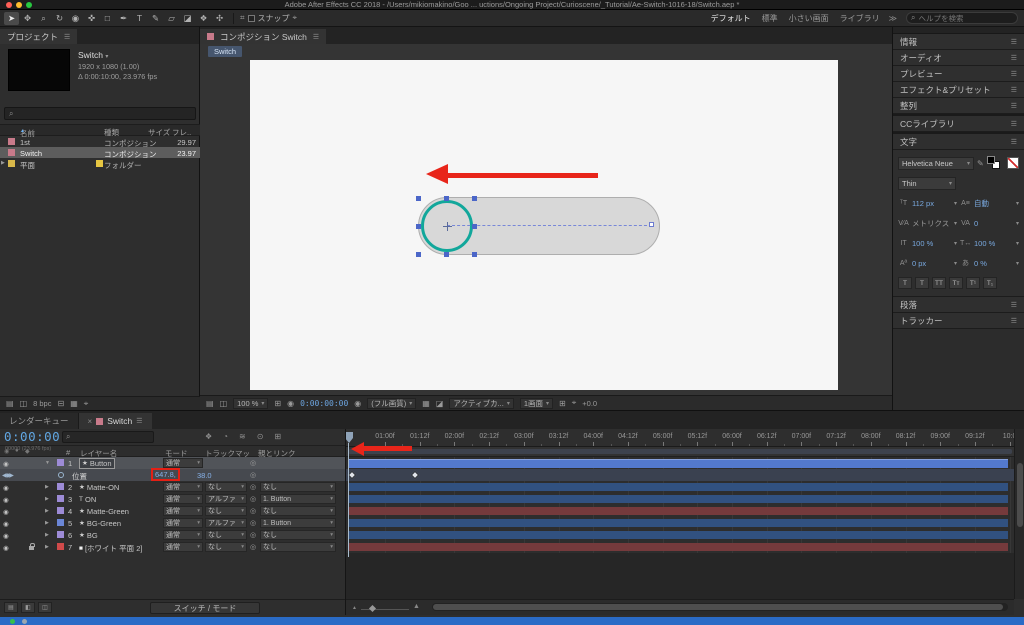  Describe the element at coordinates (251, 18) in the screenshot. I see `snap-checkbox` at that location.